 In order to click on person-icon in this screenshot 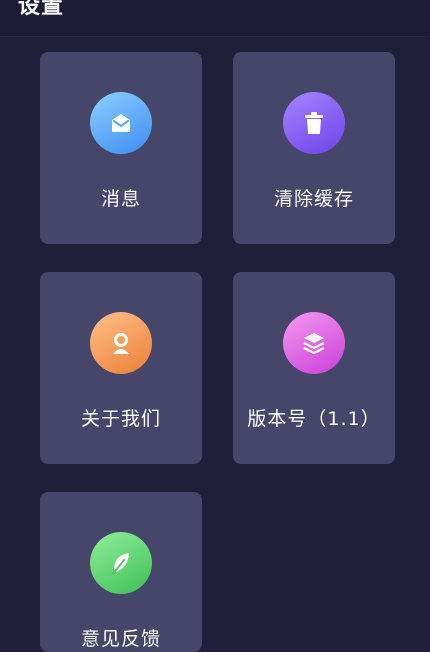, I will do `click(121, 343)`.